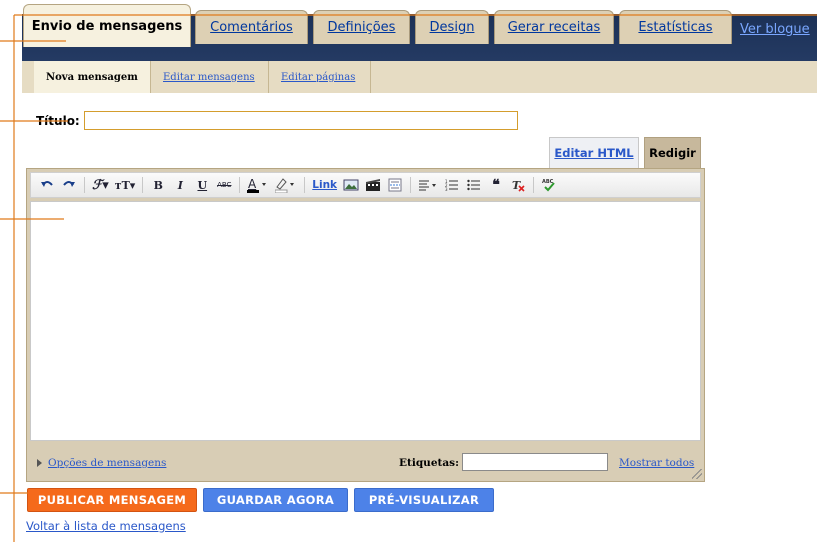 This screenshot has height=542, width=817. I want to click on undo-icon, so click(47, 185).